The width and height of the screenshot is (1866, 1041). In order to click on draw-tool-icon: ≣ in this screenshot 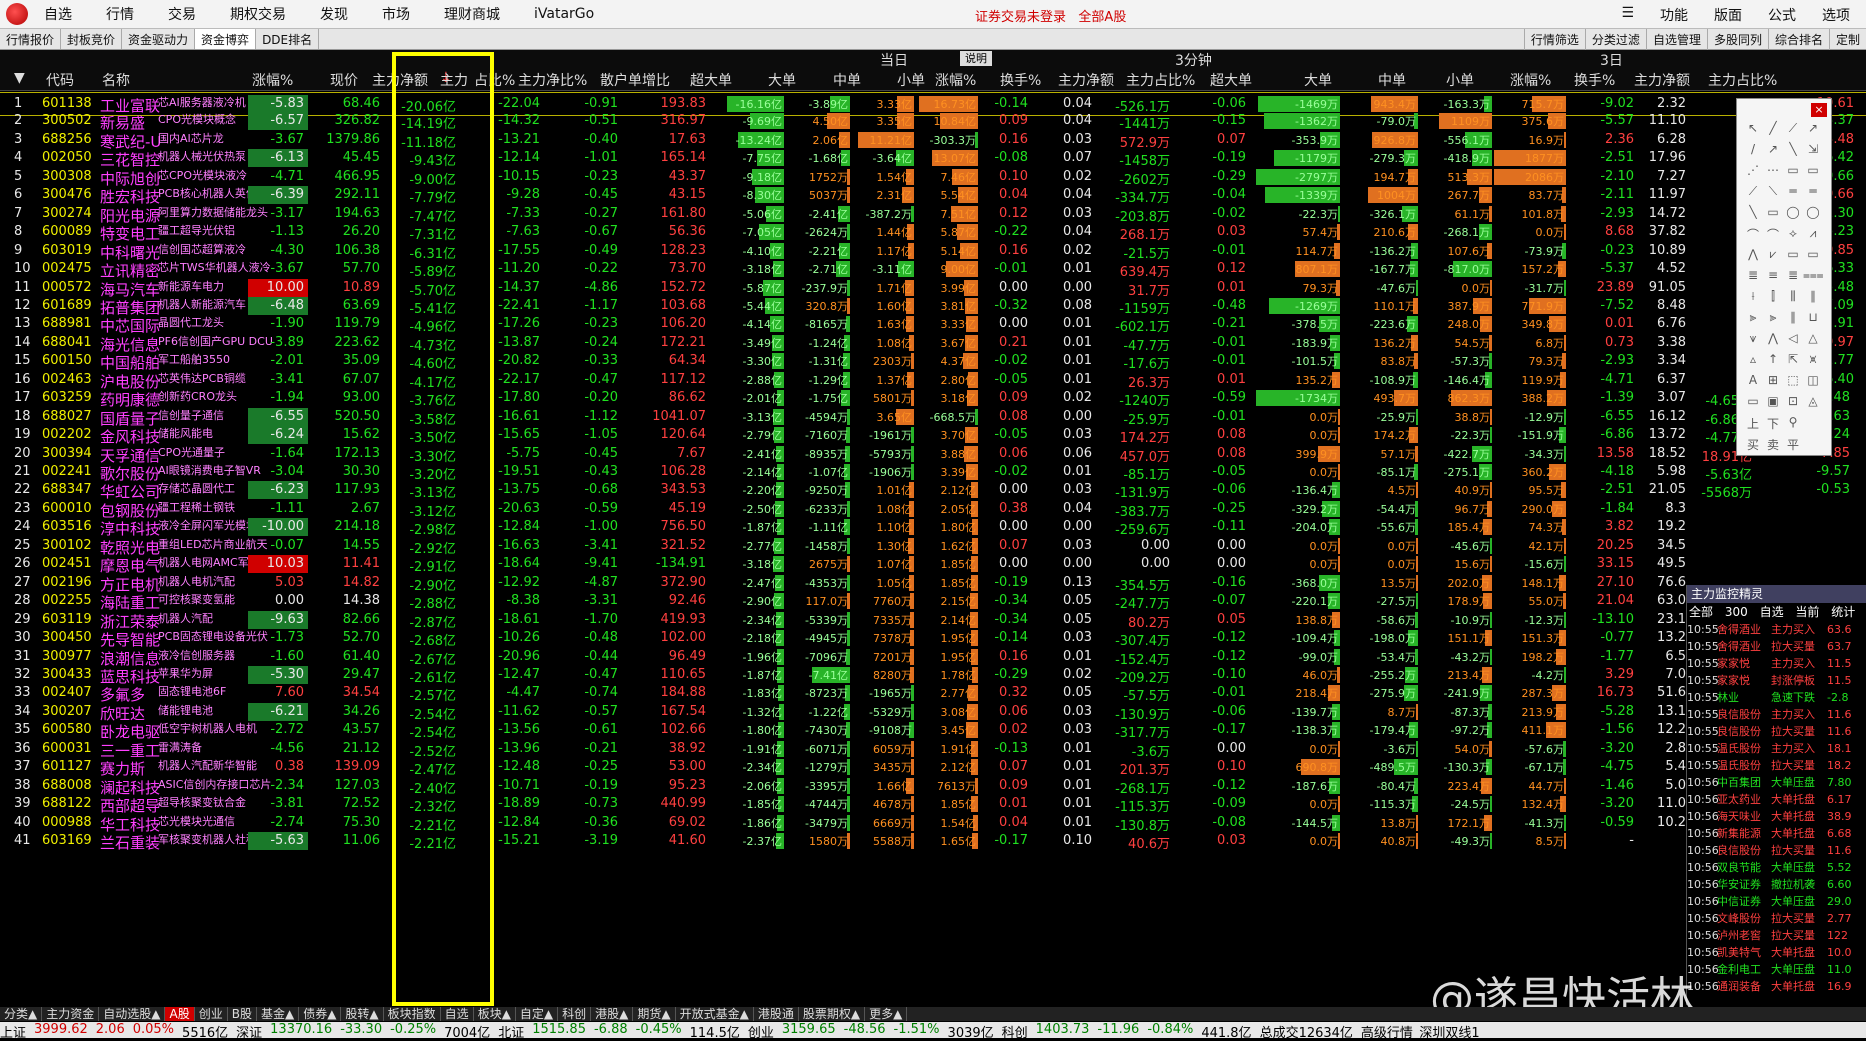, I will do `click(1753, 278)`.